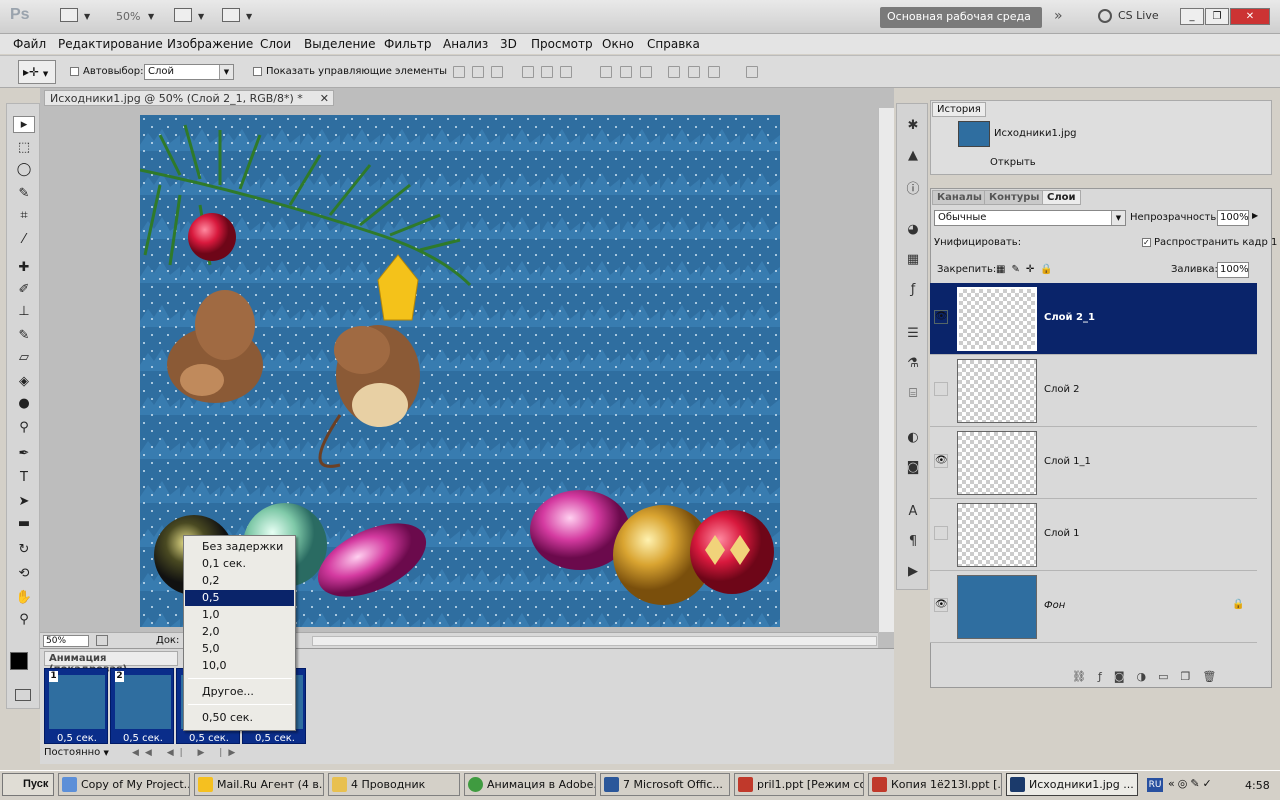 Image resolution: width=1280 pixels, height=800 pixels. I want to click on start-button: Пуск, so click(28, 784).